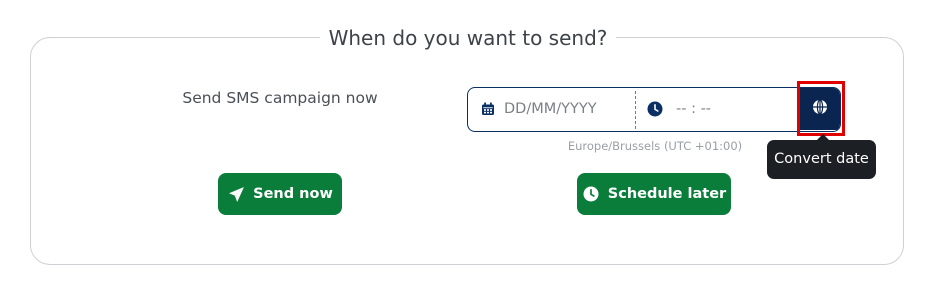 The height and width of the screenshot is (298, 940). I want to click on schedule-later-label-text: Schedule later, so click(667, 194).